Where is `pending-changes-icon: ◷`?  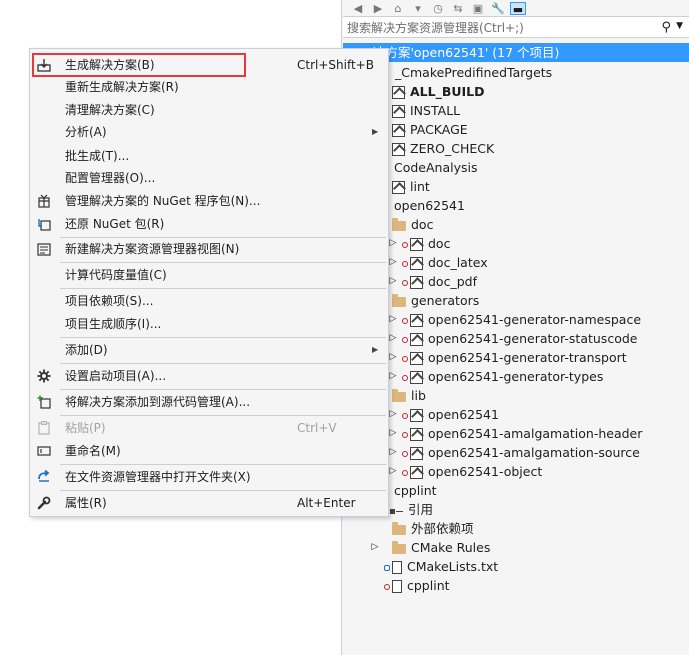 pending-changes-icon: ◷ is located at coordinates (438, 8).